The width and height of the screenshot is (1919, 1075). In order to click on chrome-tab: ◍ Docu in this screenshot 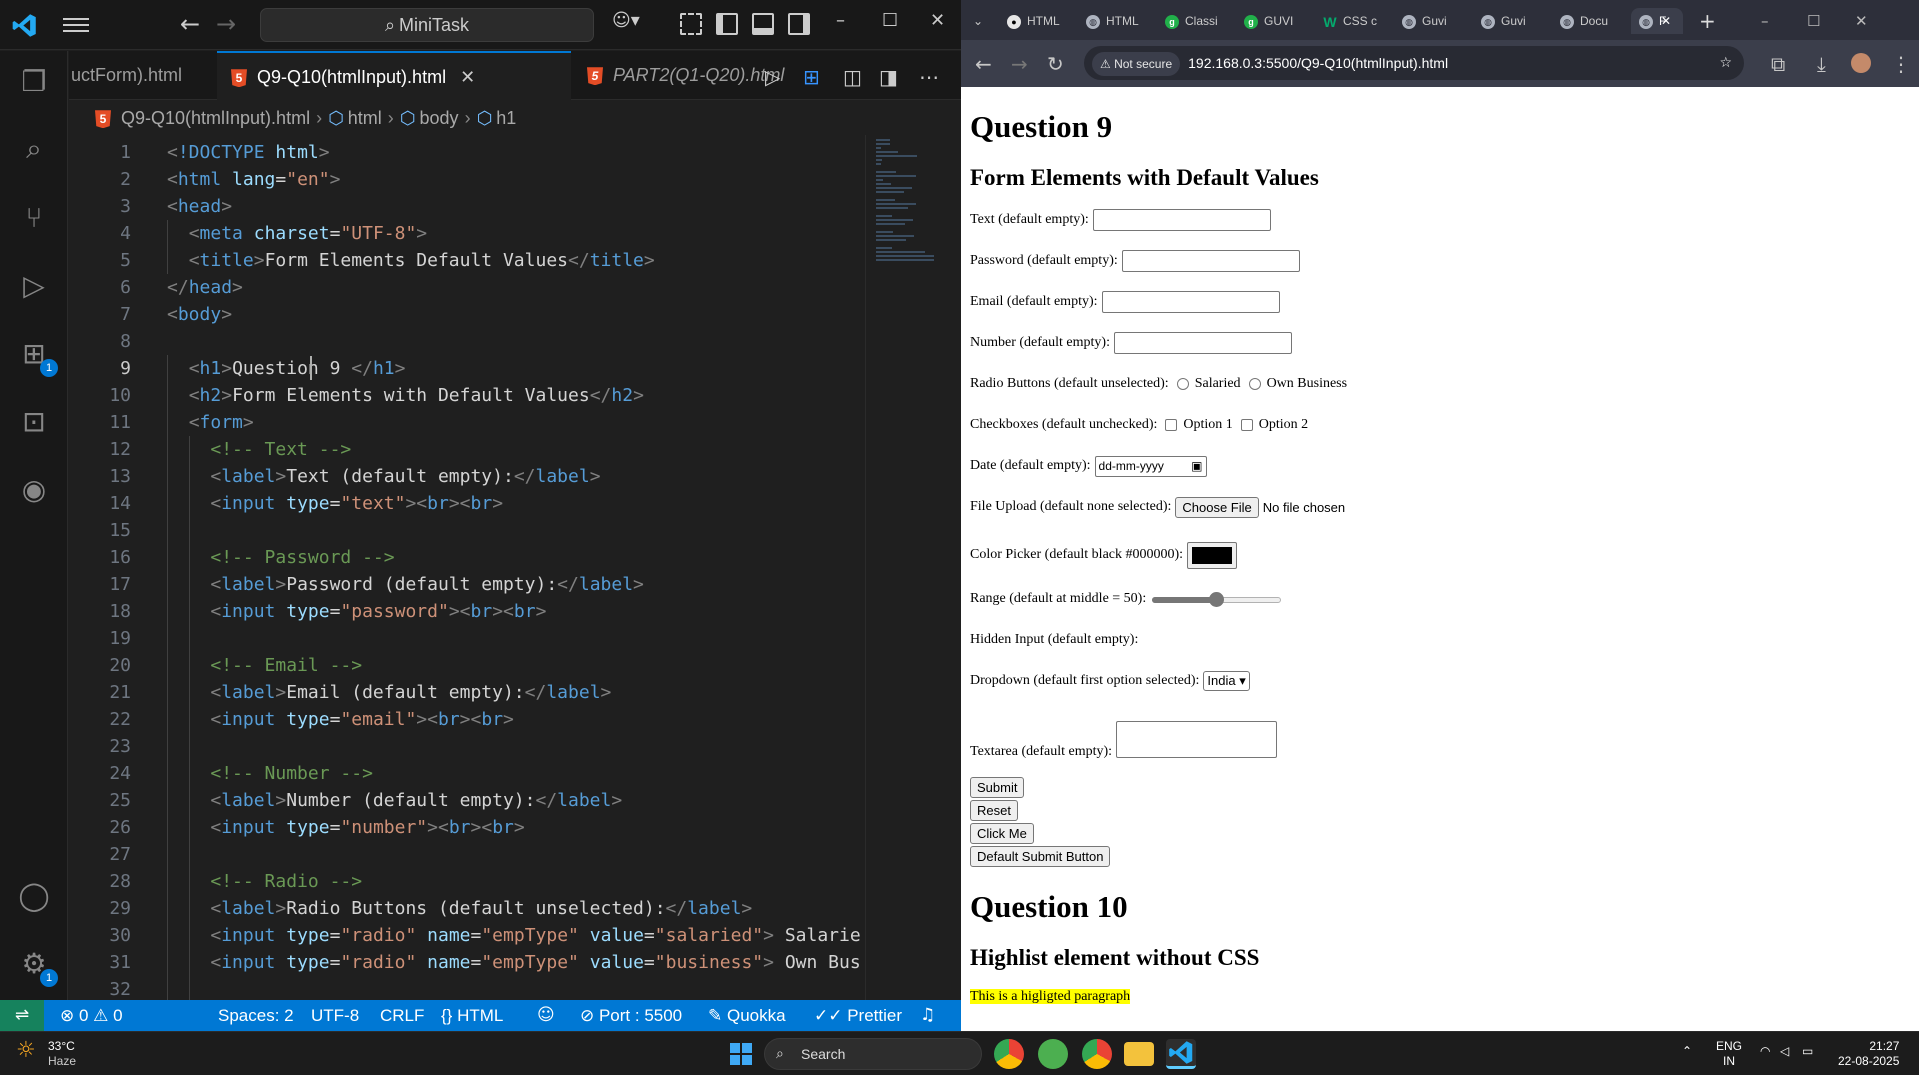, I will do `click(1583, 21)`.